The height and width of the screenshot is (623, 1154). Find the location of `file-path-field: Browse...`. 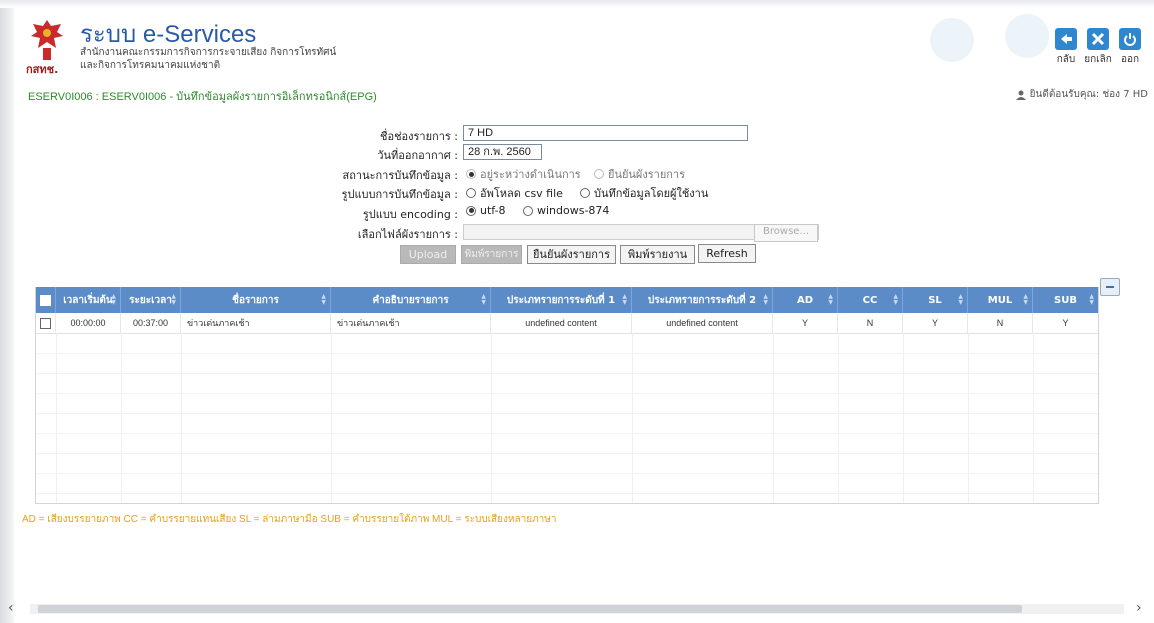

file-path-field: Browse... is located at coordinates (641, 233).